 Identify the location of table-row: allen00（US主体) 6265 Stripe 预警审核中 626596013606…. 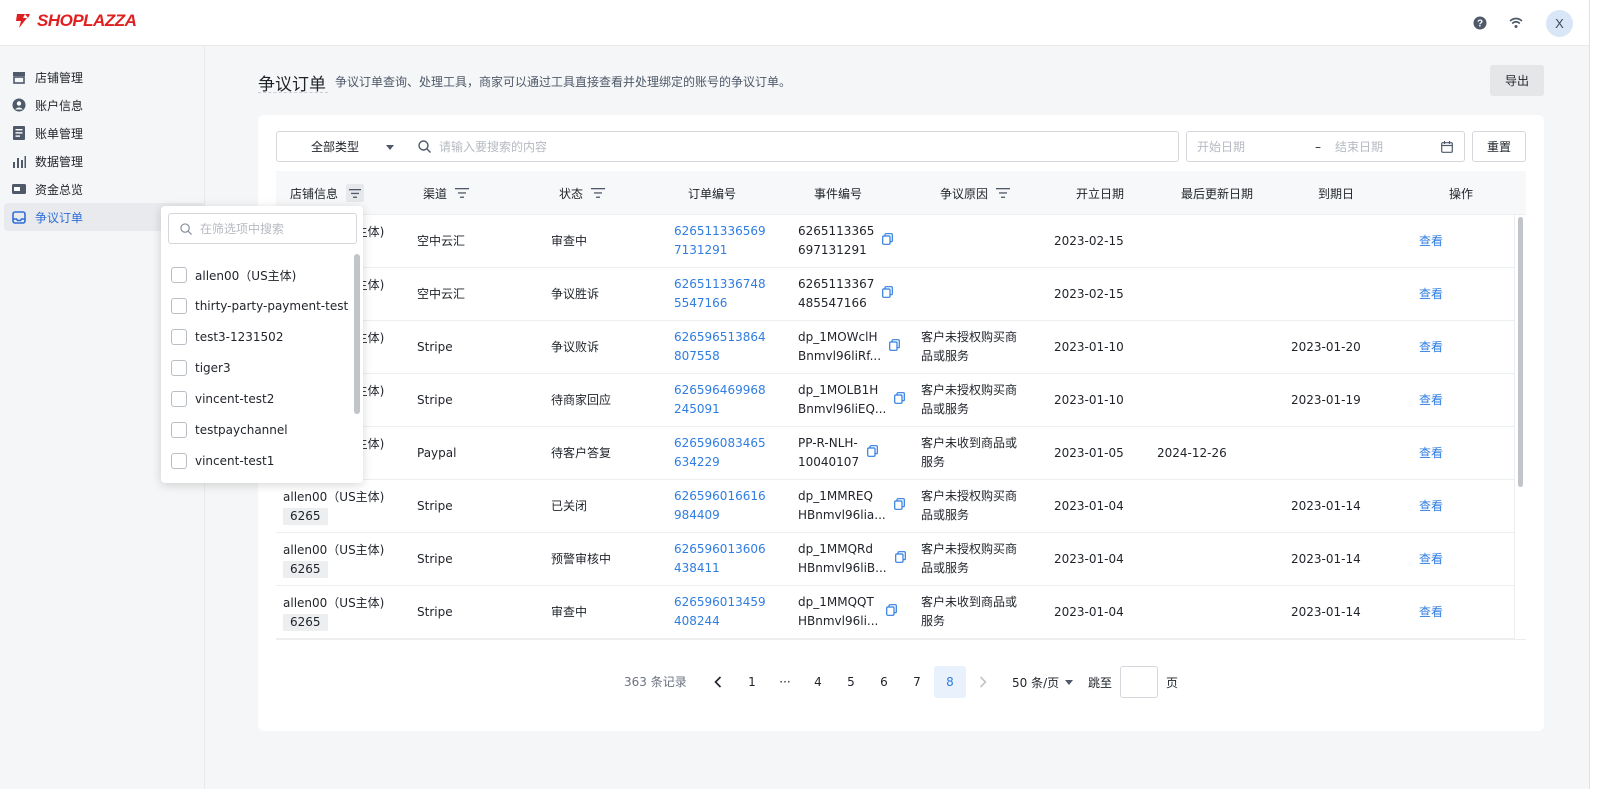
(895, 559).